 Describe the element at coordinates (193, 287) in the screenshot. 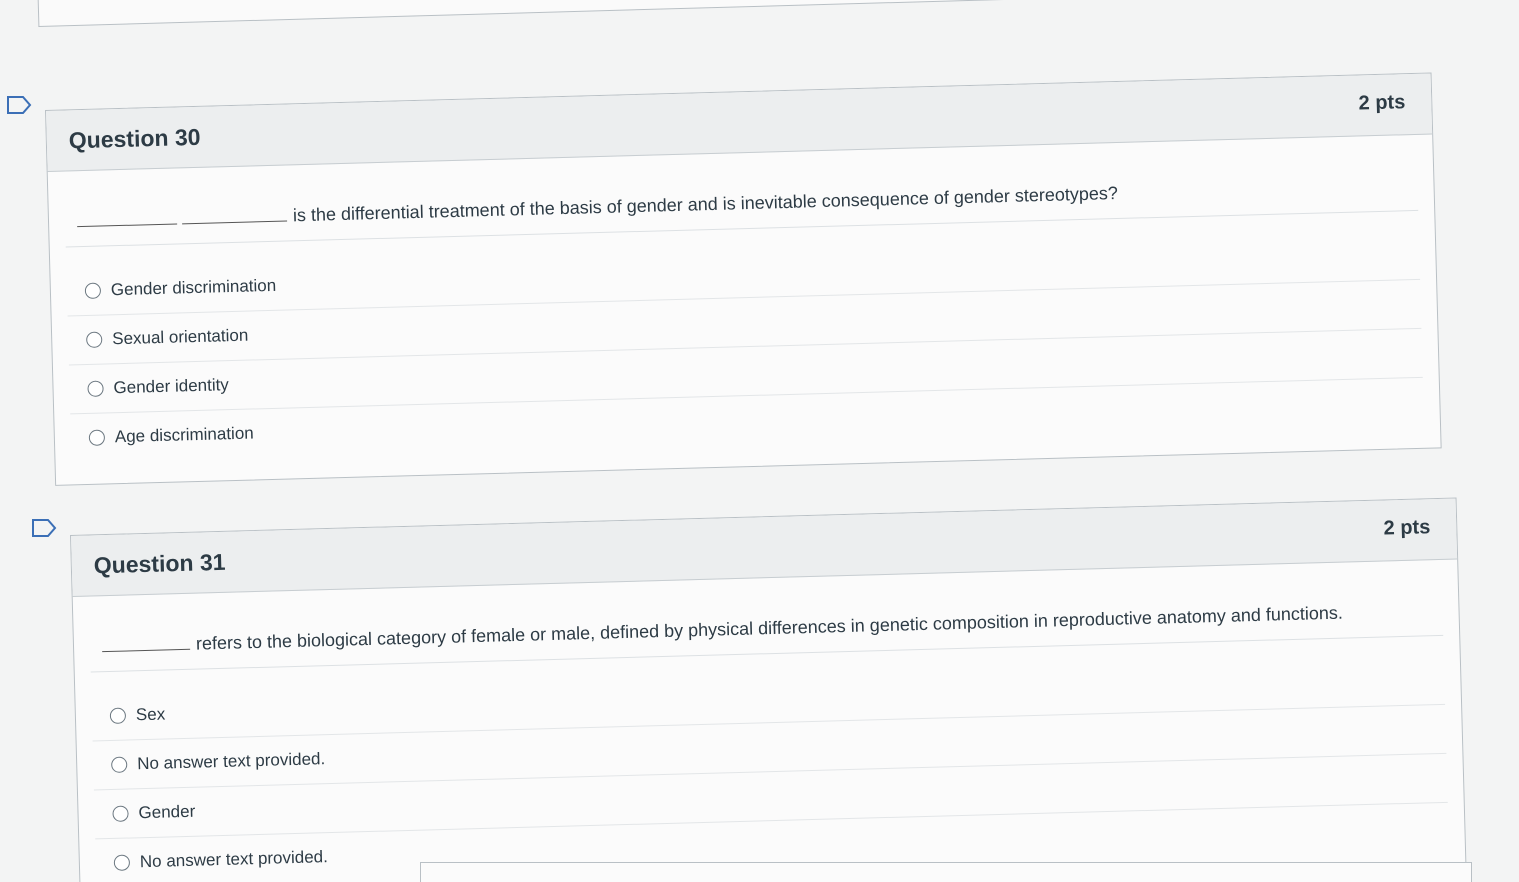

I see `answer-label: Gender discrimination` at that location.